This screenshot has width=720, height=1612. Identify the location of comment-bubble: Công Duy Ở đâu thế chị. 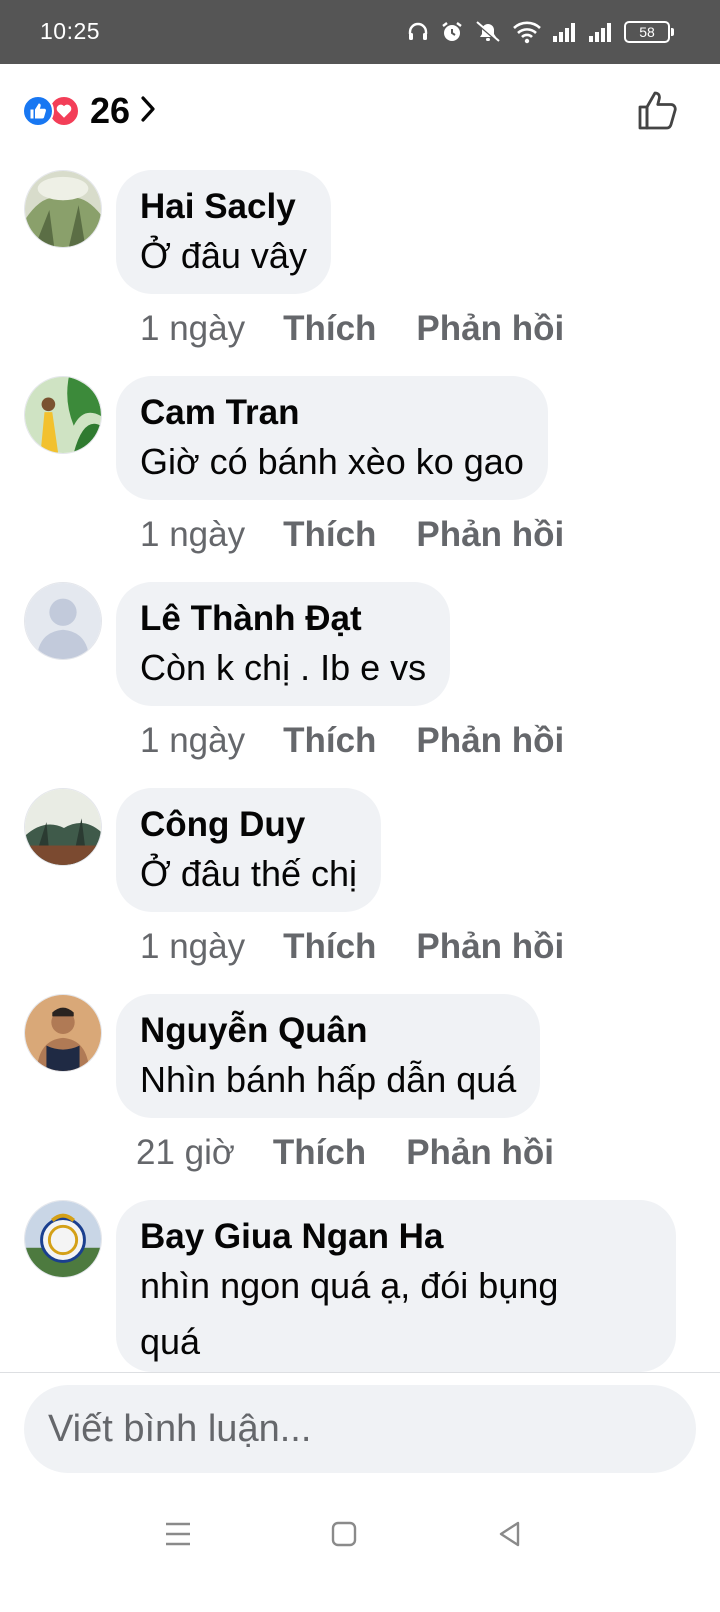
(249, 850).